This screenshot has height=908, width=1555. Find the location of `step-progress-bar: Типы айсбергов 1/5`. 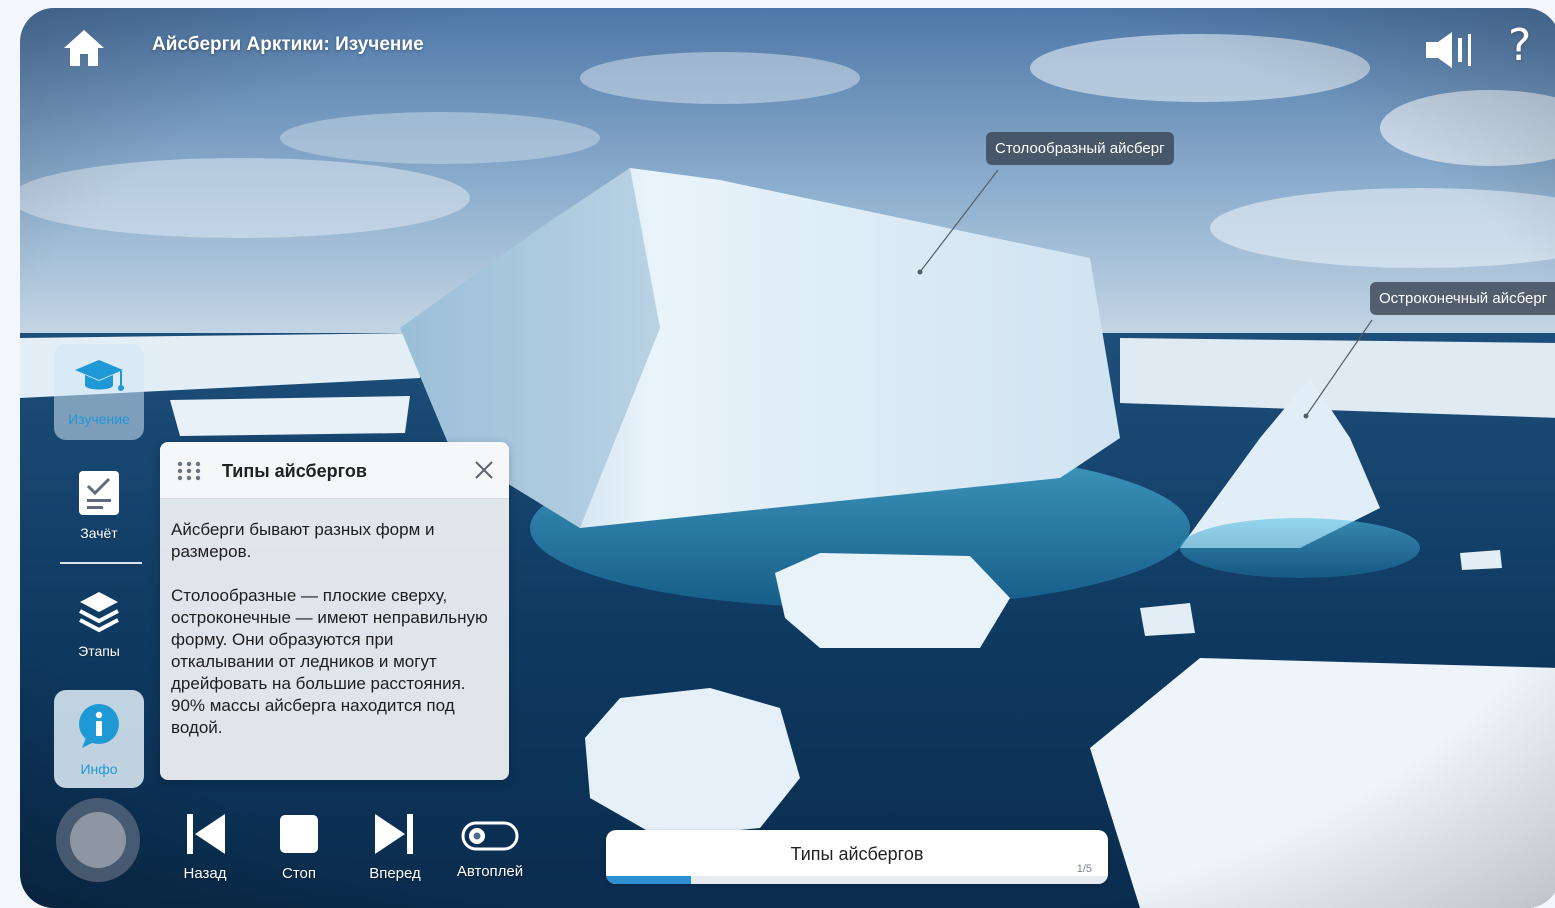

step-progress-bar: Типы айсбергов 1/5 is located at coordinates (857, 857).